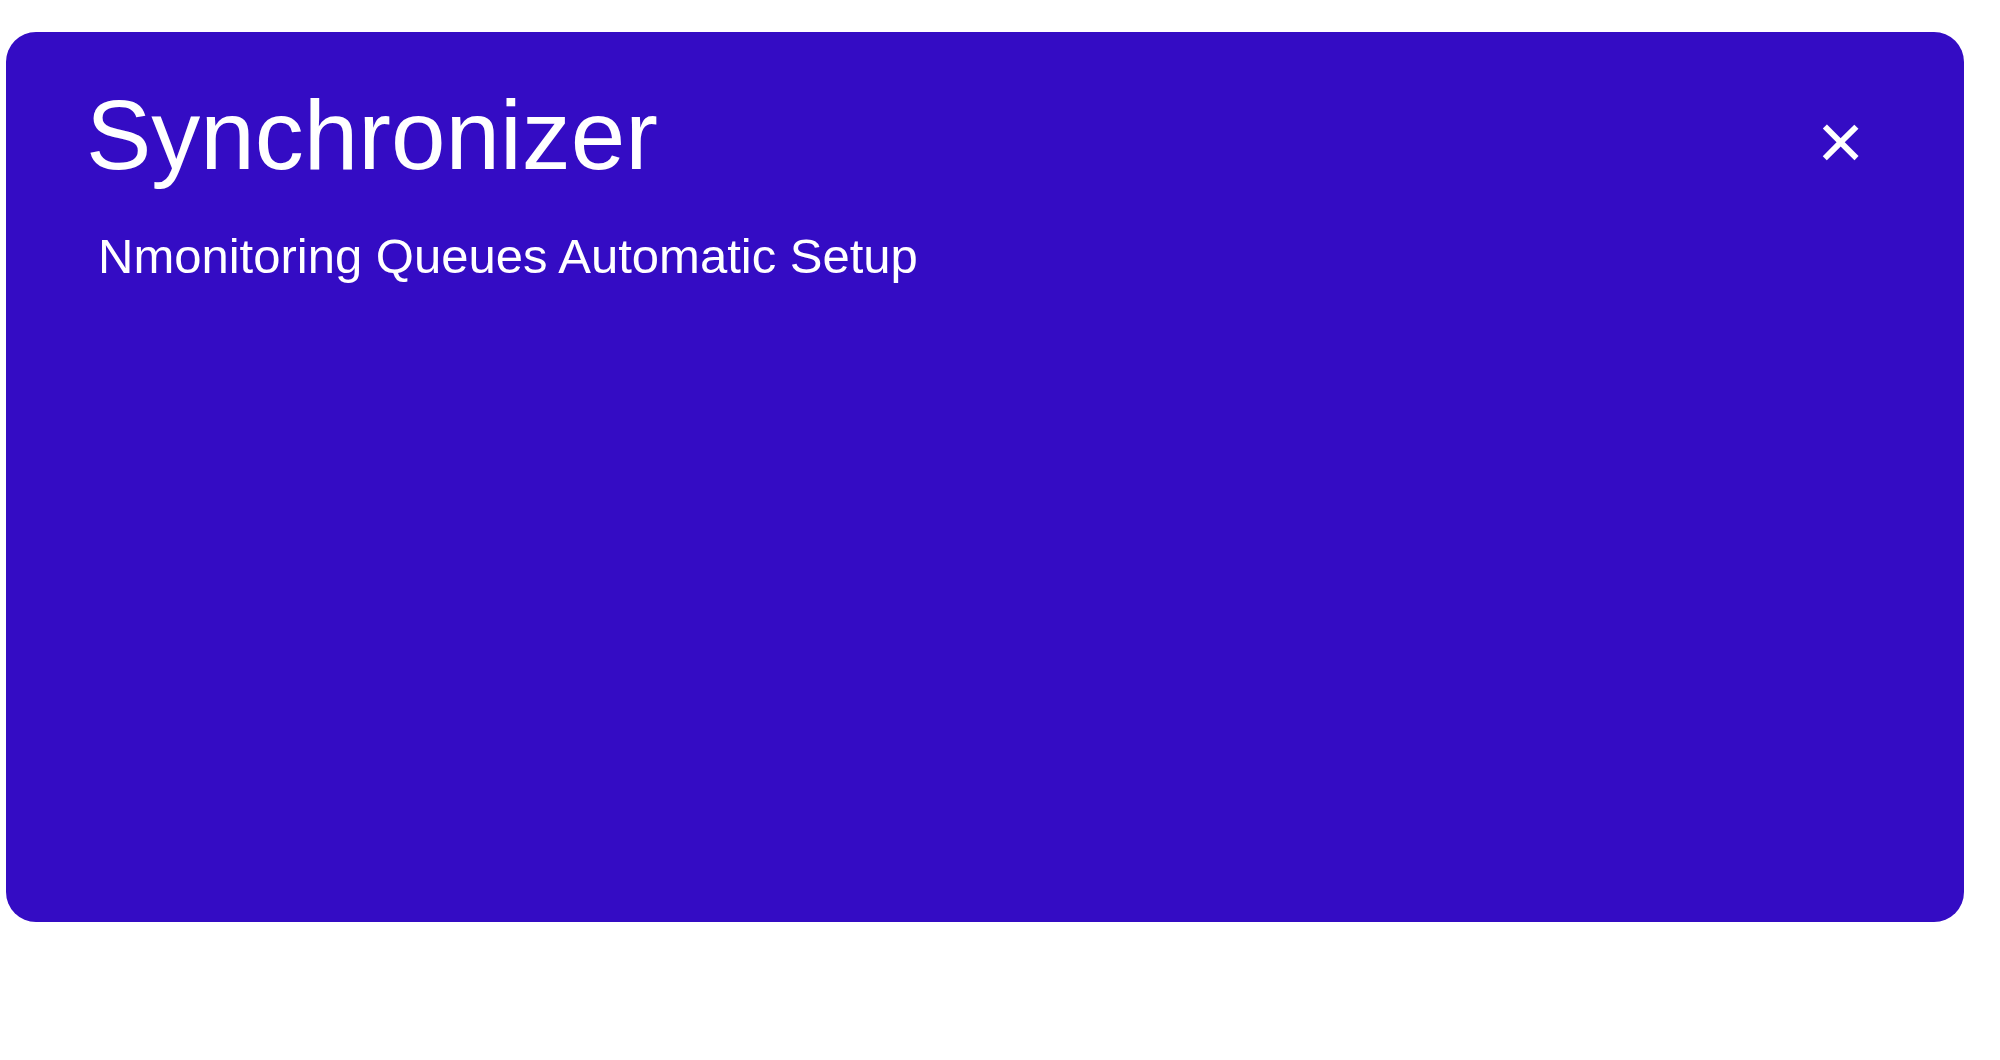 Image resolution: width=2000 pixels, height=1060 pixels. Describe the element at coordinates (372, 136) in the screenshot. I see `card-title: Synchronizer` at that location.